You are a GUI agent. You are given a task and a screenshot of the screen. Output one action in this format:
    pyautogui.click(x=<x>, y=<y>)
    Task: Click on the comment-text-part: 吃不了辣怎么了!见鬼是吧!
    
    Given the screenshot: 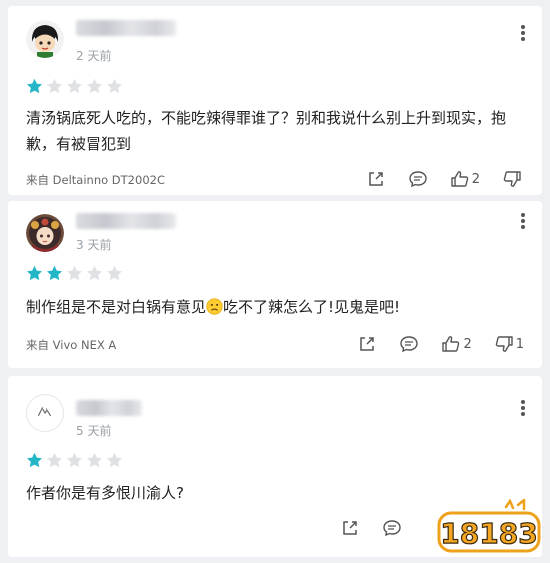 What is the action you would take?
    pyautogui.click(x=312, y=307)
    